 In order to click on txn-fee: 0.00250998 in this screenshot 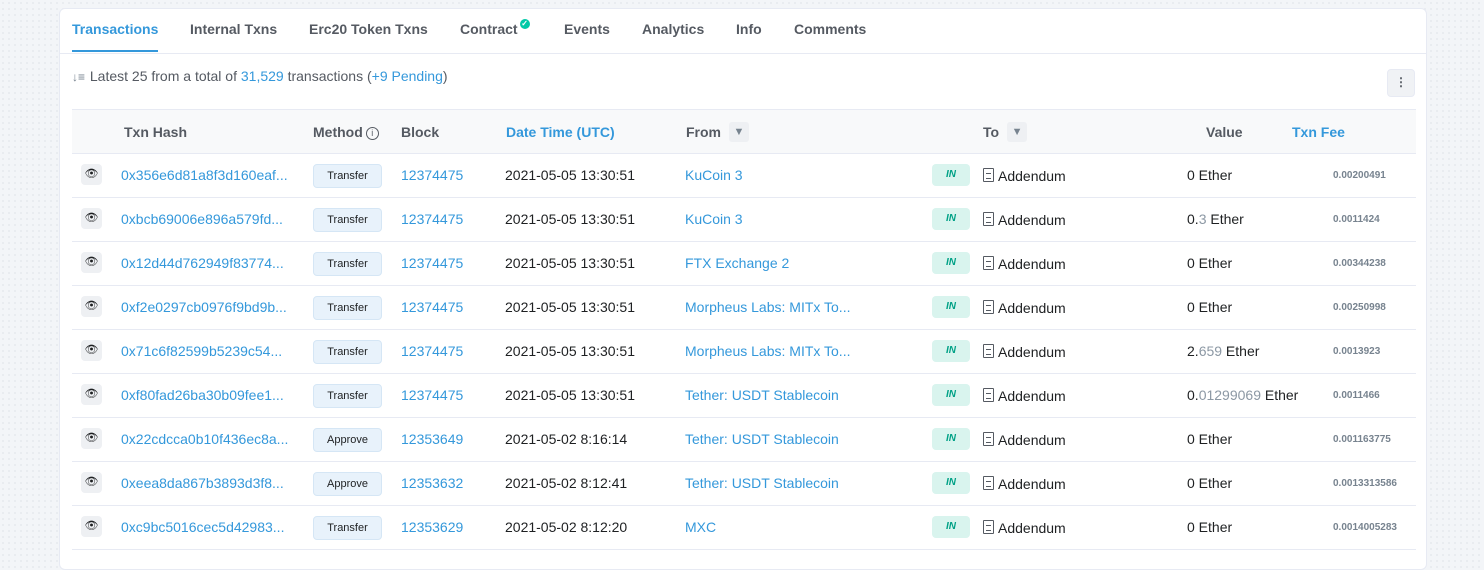, I will do `click(1359, 307)`.